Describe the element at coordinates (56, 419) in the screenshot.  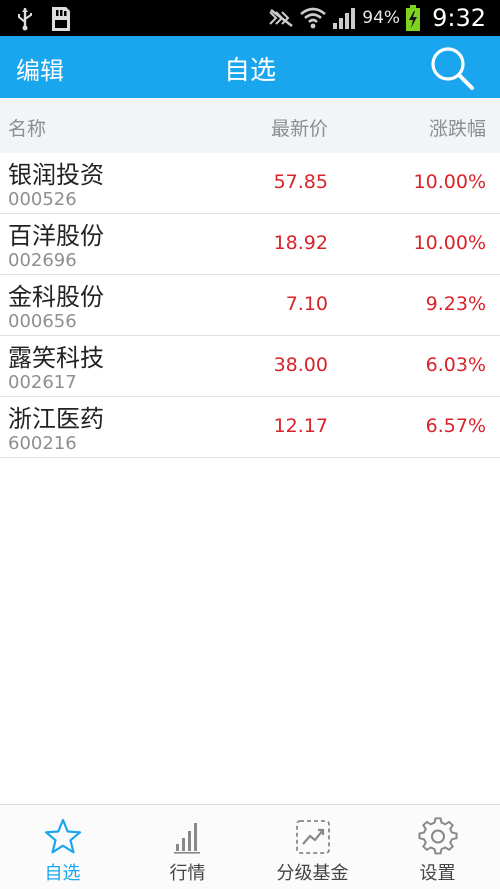
I see `stock-name: 浙江医药` at that location.